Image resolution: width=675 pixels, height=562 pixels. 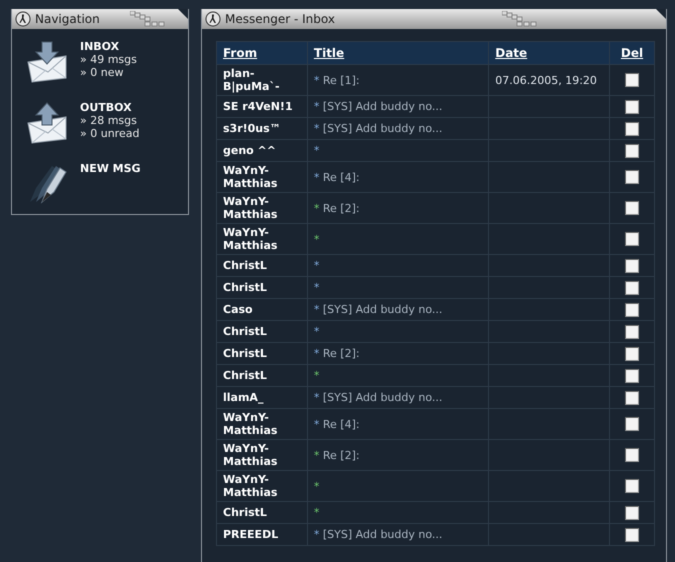 I want to click on window-title: Messenger - Inbox, so click(x=280, y=19).